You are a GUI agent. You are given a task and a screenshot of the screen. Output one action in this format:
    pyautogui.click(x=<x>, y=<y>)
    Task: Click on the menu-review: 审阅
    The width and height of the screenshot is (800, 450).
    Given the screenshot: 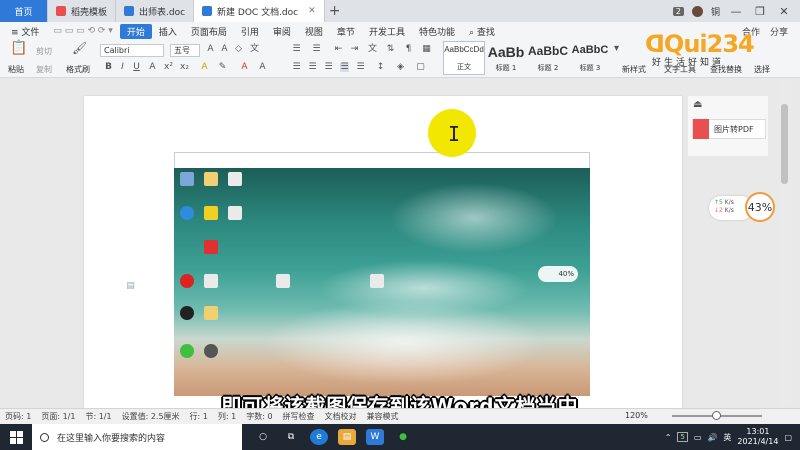 What is the action you would take?
    pyautogui.click(x=282, y=31)
    